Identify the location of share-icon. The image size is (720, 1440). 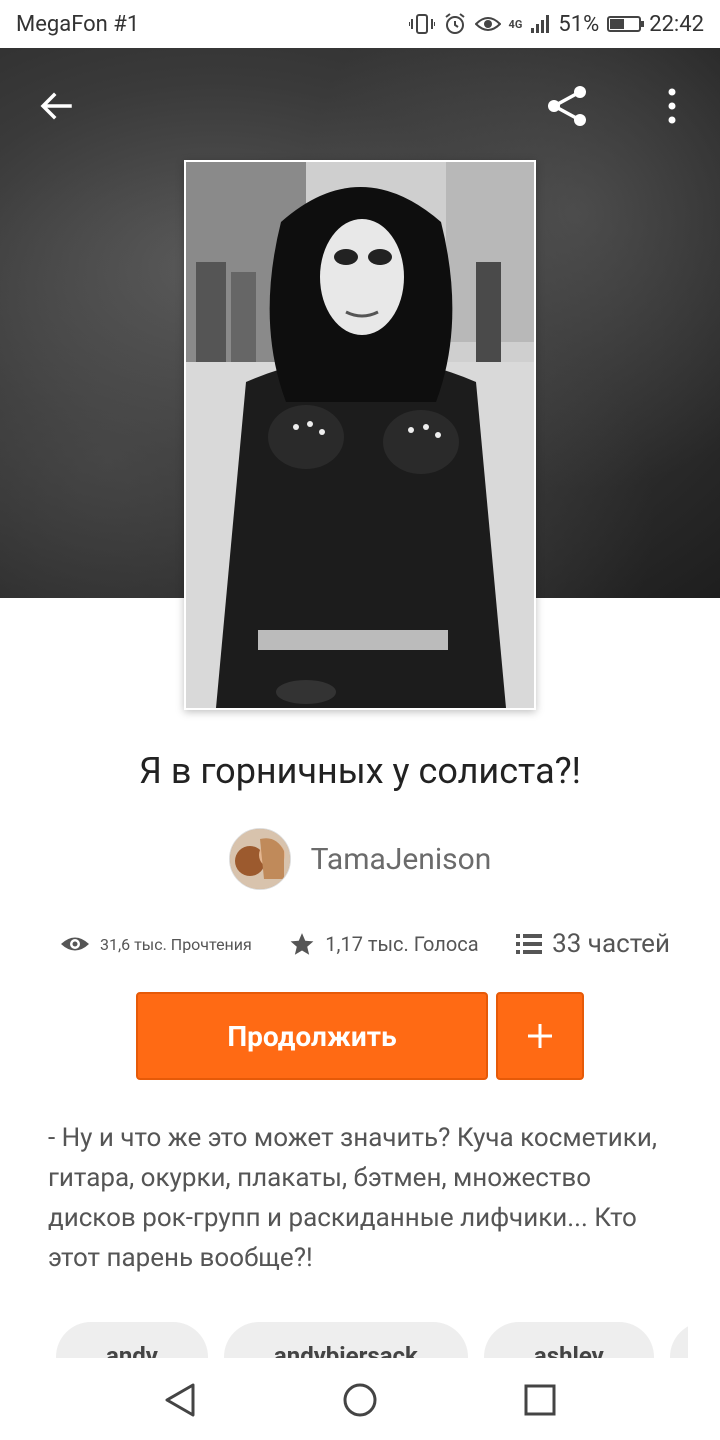
(567, 106).